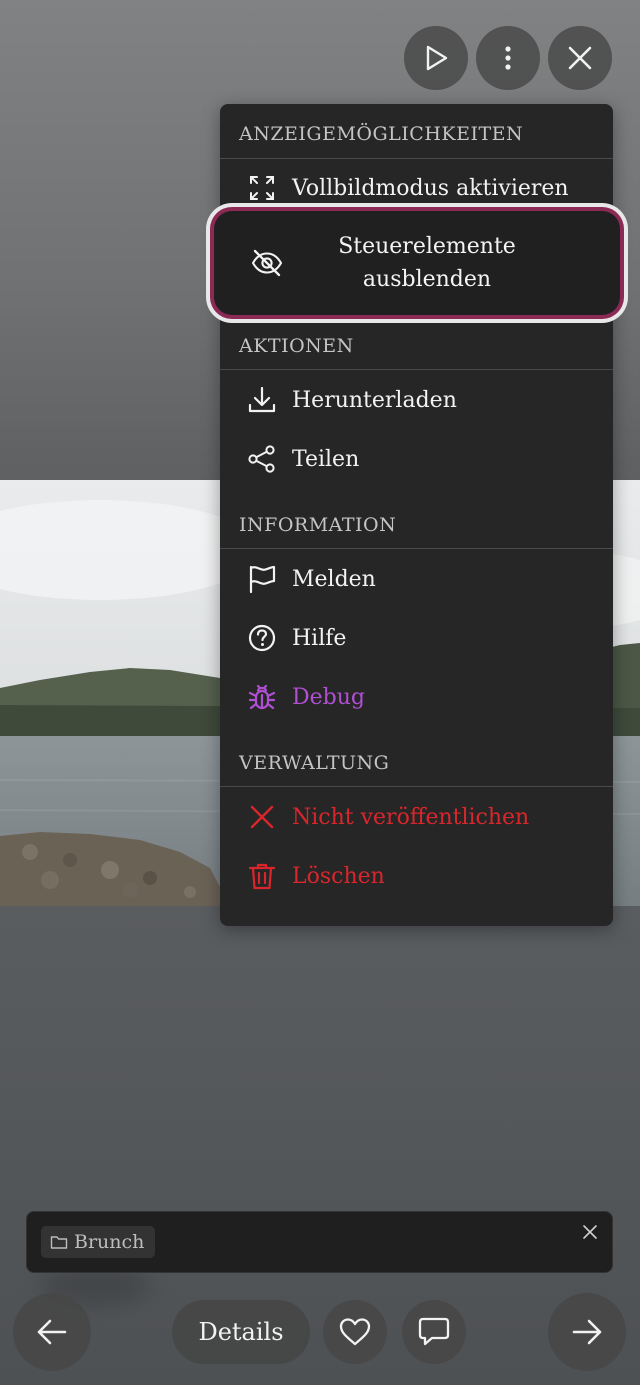  I want to click on section-title-actions: AKTIONEN, so click(296, 346).